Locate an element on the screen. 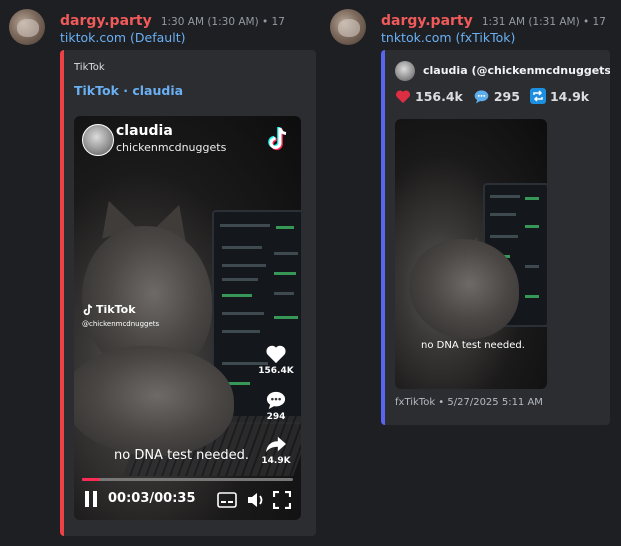 The height and width of the screenshot is (546, 621). message-header: dargy.party 1:30 AM (1:30 AM) • 17 is located at coordinates (172, 19).